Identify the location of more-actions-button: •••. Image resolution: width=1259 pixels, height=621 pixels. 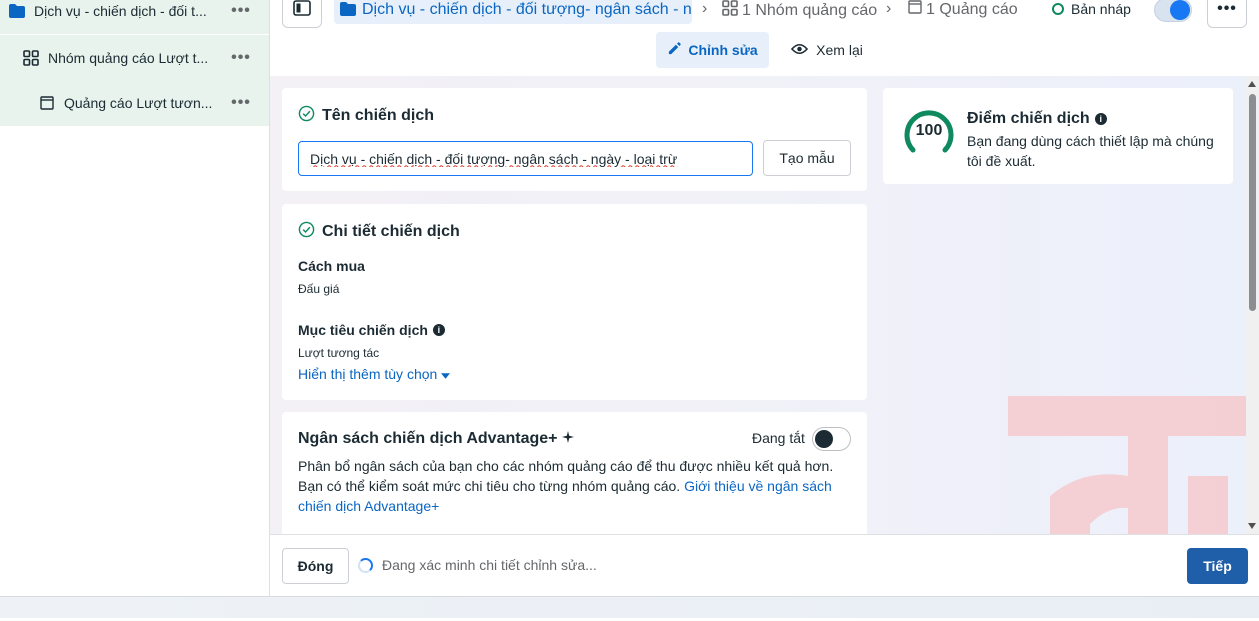
(1227, 14).